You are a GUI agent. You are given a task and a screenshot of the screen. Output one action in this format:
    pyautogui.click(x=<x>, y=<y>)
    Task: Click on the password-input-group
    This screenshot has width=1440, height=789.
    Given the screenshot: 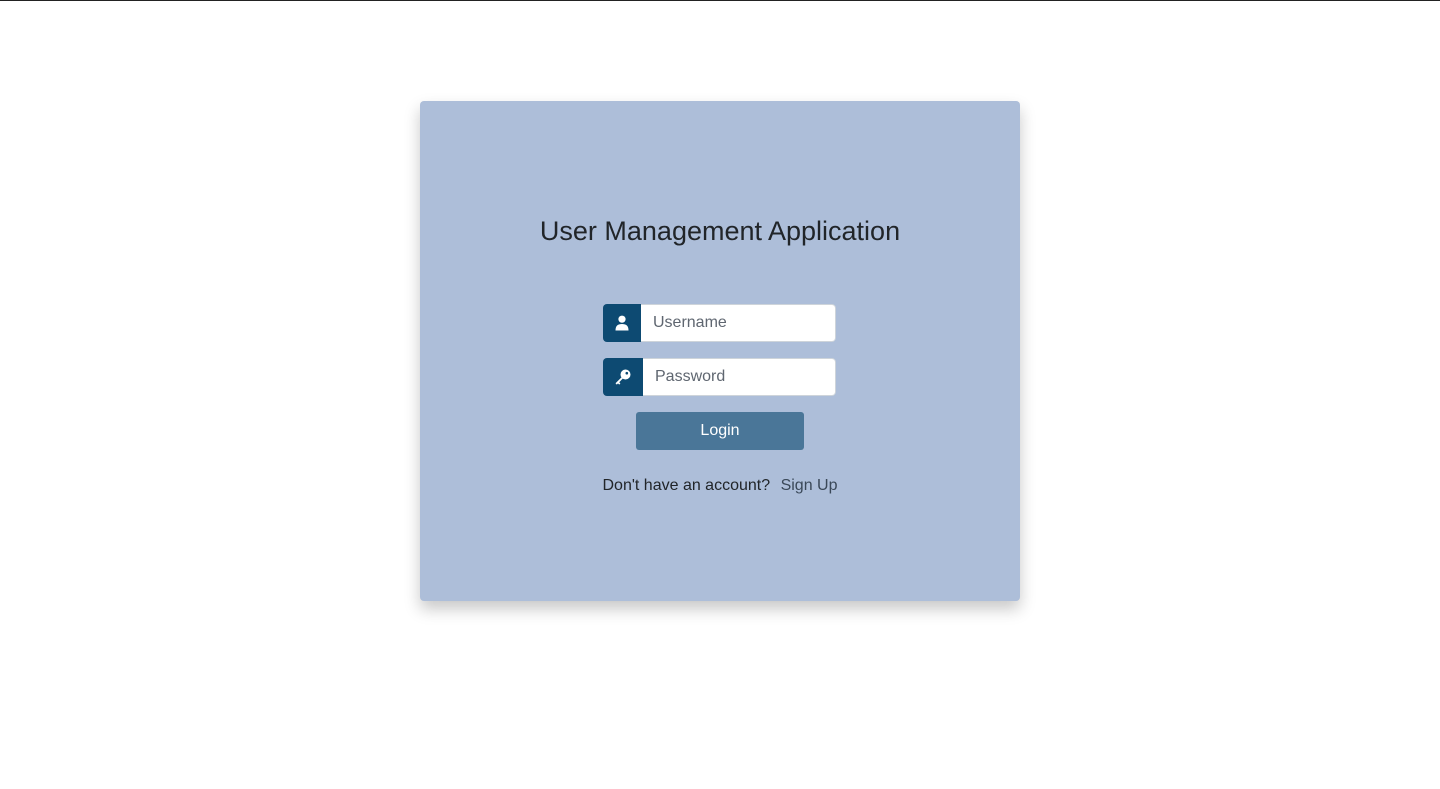 What is the action you would take?
    pyautogui.click(x=719, y=377)
    